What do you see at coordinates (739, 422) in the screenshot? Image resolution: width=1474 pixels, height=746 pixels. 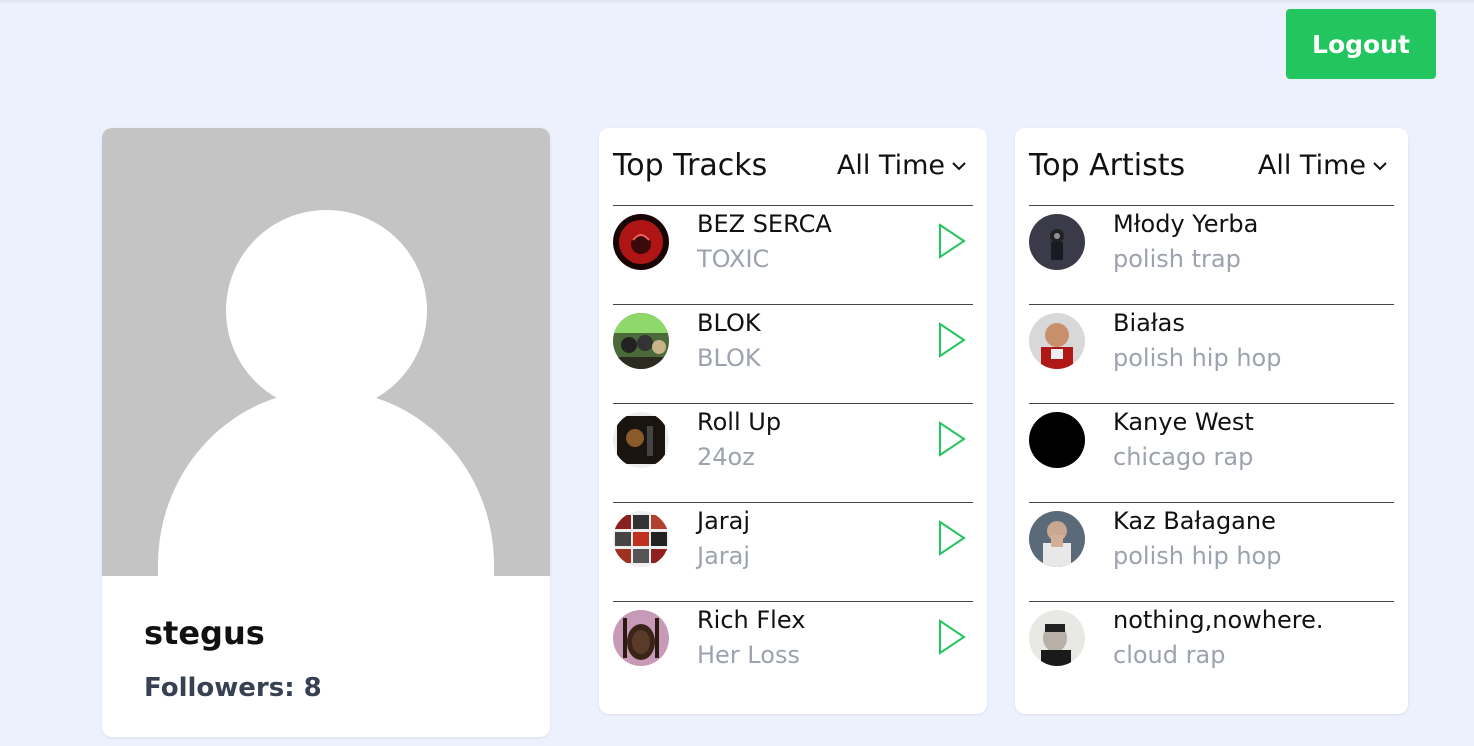 I see `track-name: Roll Up` at bounding box center [739, 422].